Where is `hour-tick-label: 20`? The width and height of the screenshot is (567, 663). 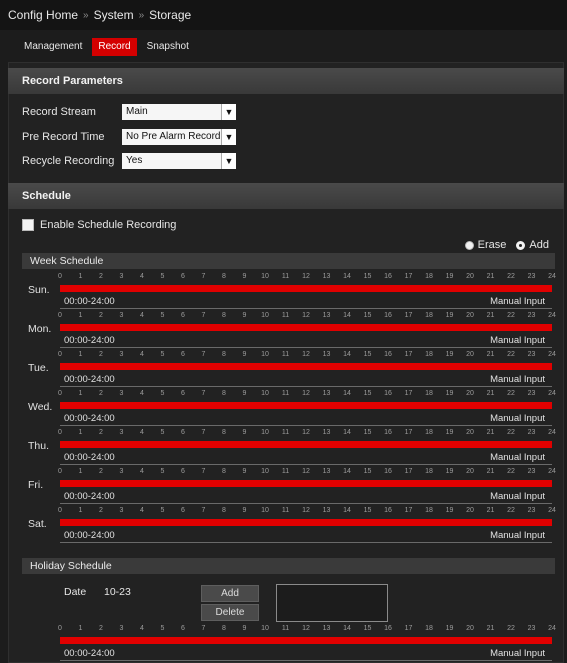 hour-tick-label: 20 is located at coordinates (470, 393).